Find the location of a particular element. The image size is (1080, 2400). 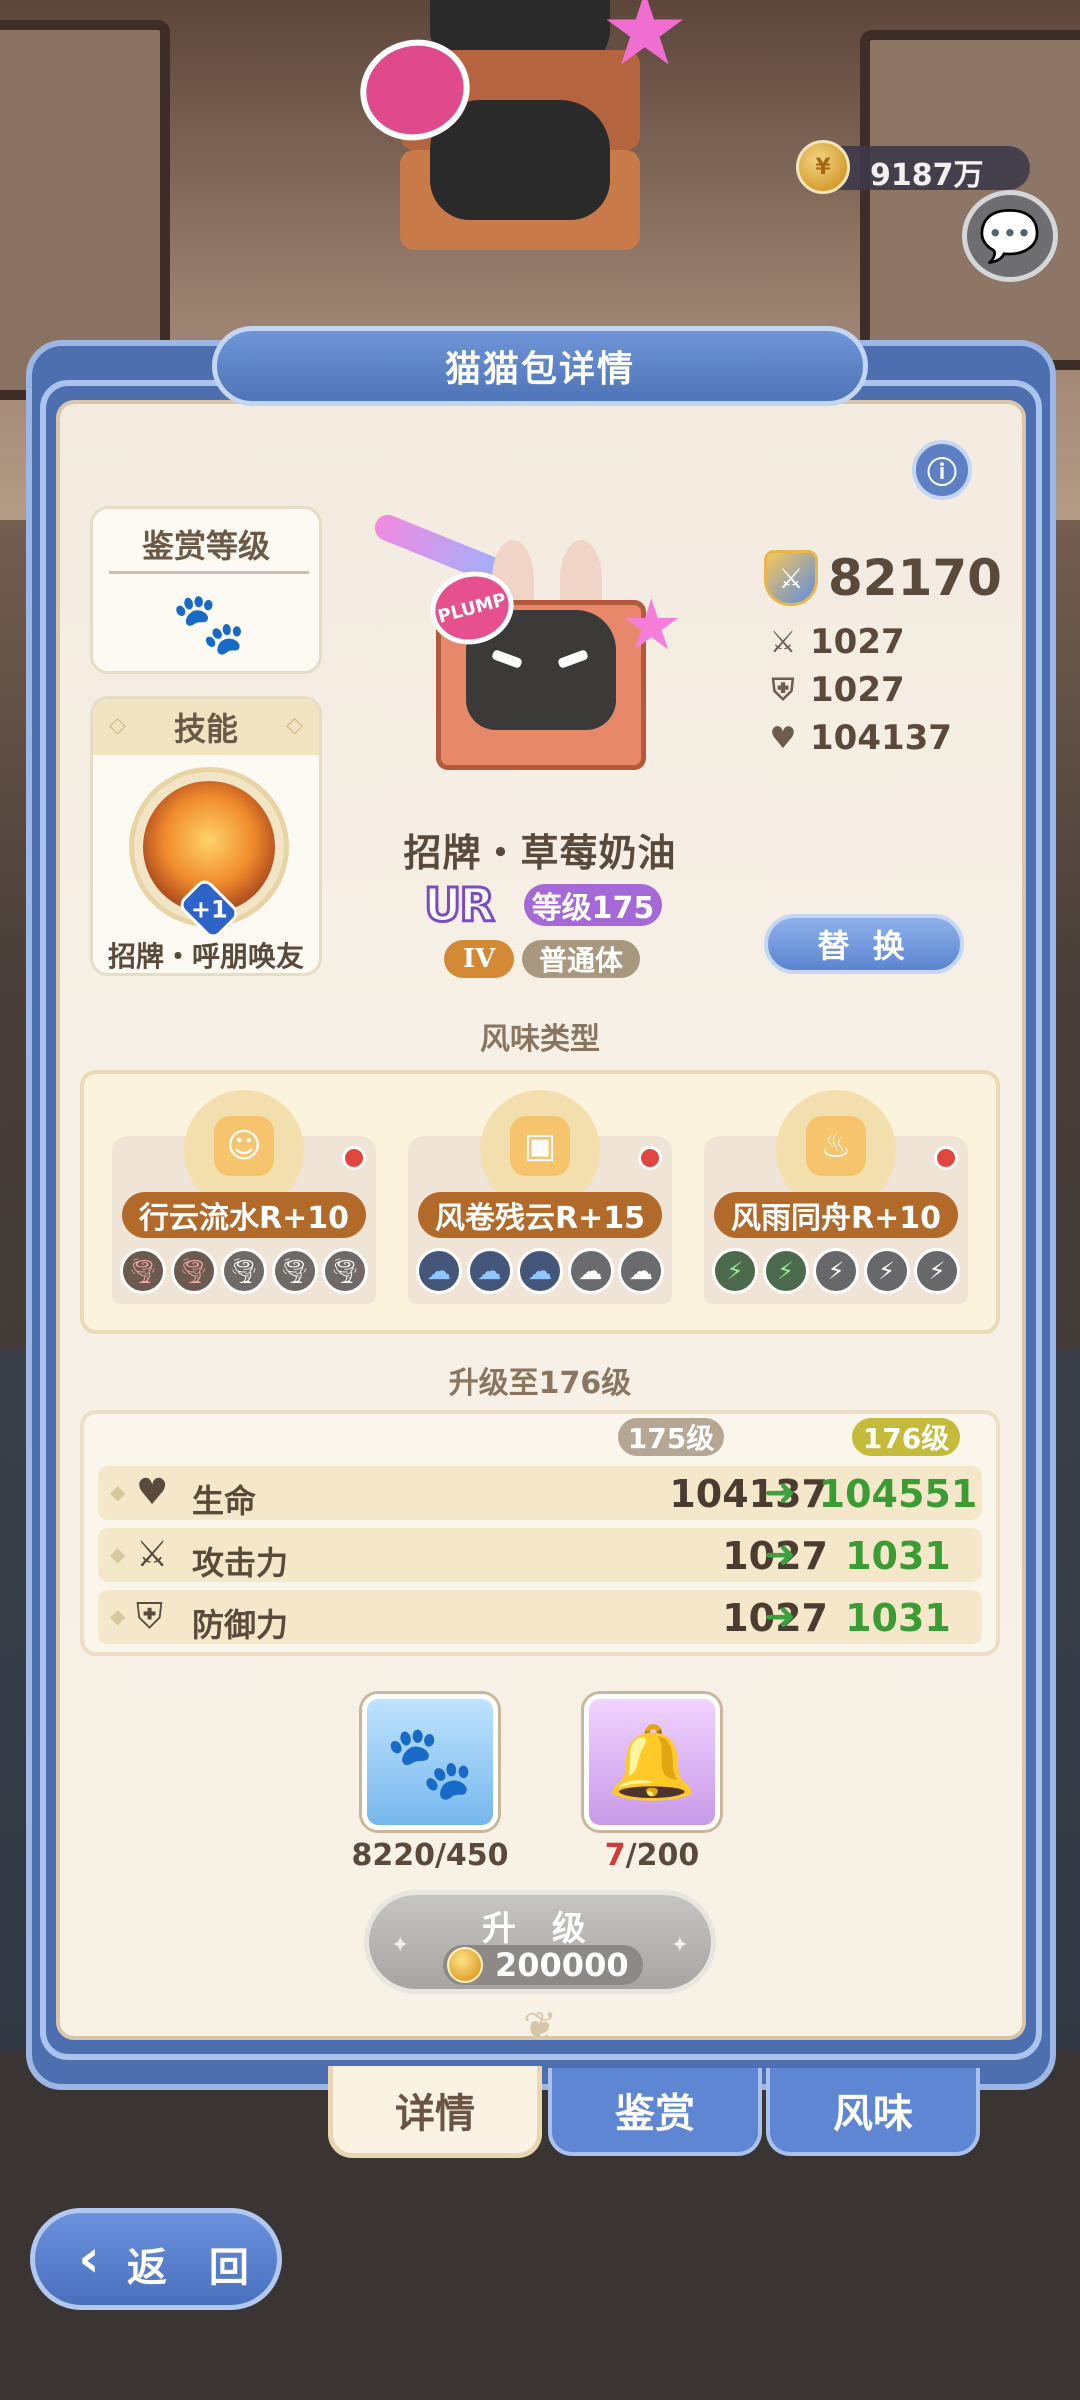

skill-title: 技能 is located at coordinates (205, 729).